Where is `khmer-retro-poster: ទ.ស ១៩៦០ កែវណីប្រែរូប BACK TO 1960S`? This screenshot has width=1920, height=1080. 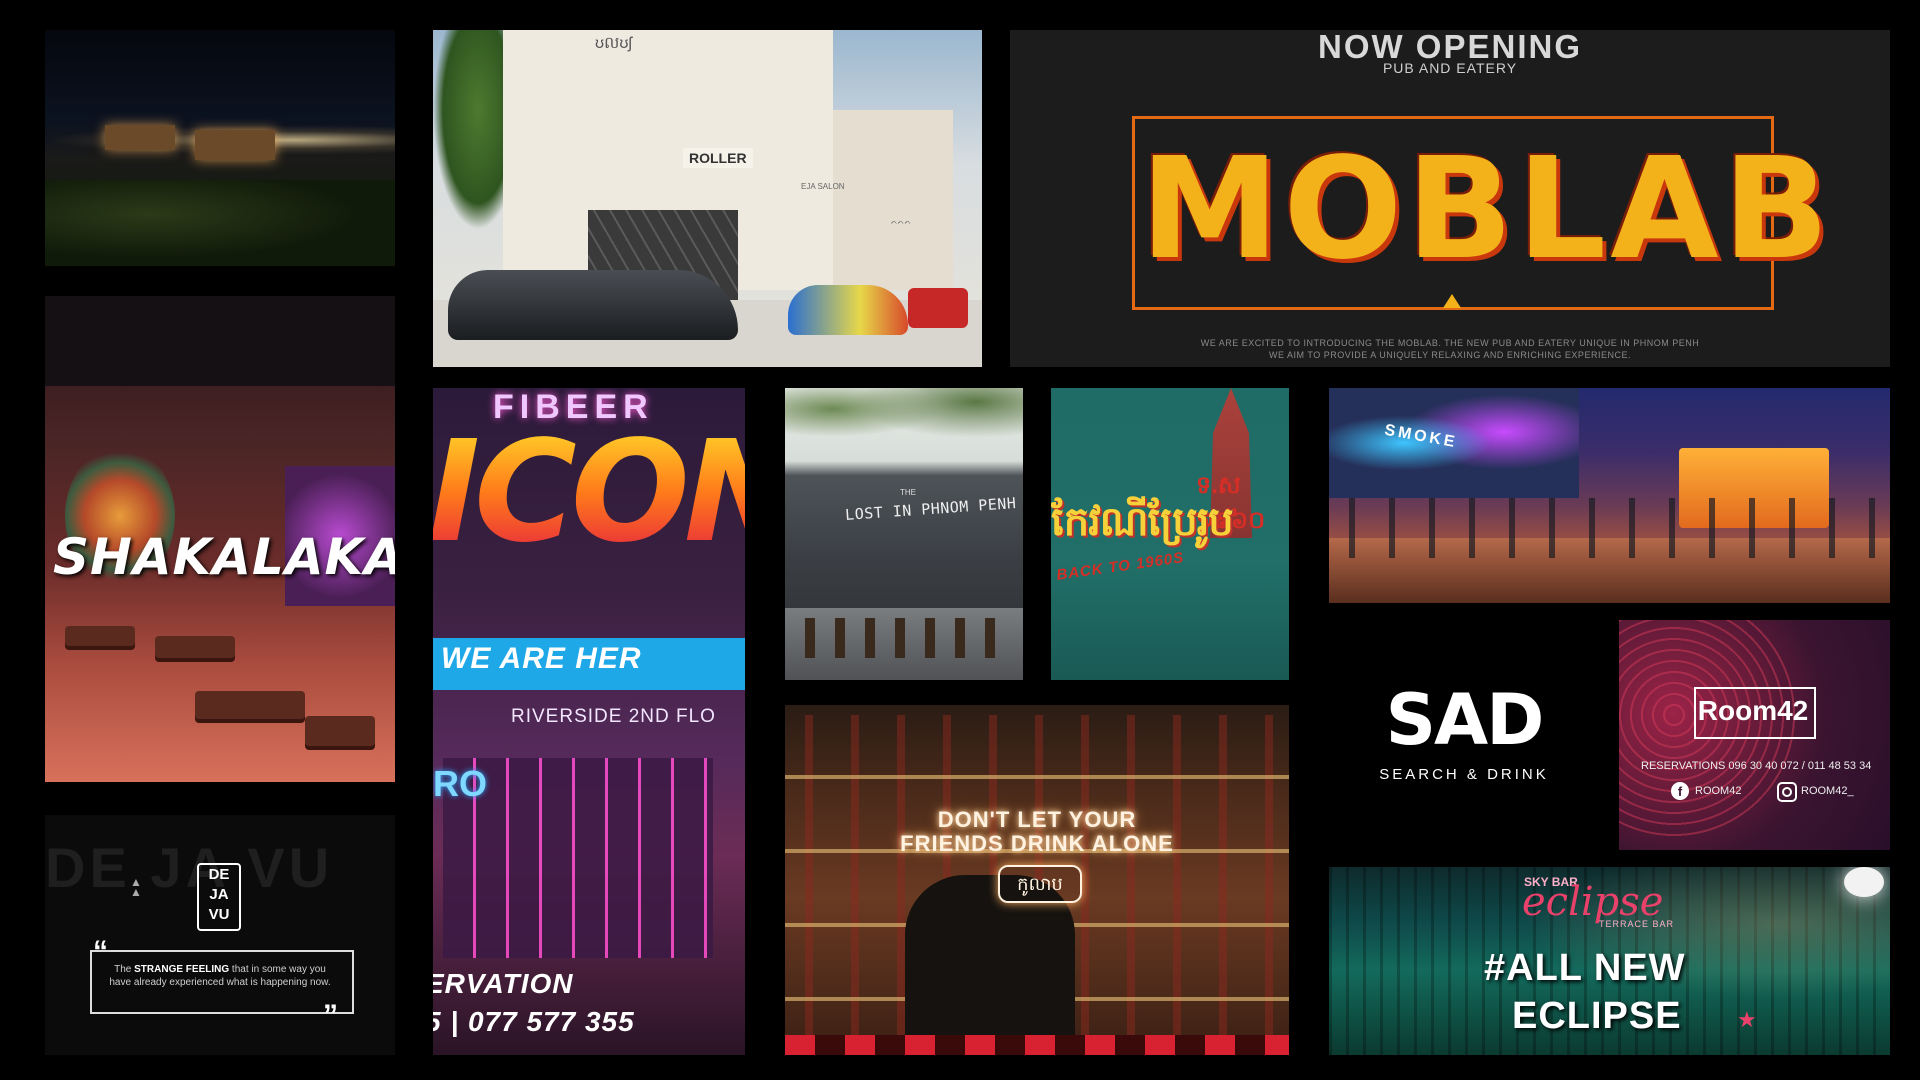 khmer-retro-poster: ទ.ស ១៩៦០ កែវណីប្រែរូប BACK TO 1960S is located at coordinates (1170, 534).